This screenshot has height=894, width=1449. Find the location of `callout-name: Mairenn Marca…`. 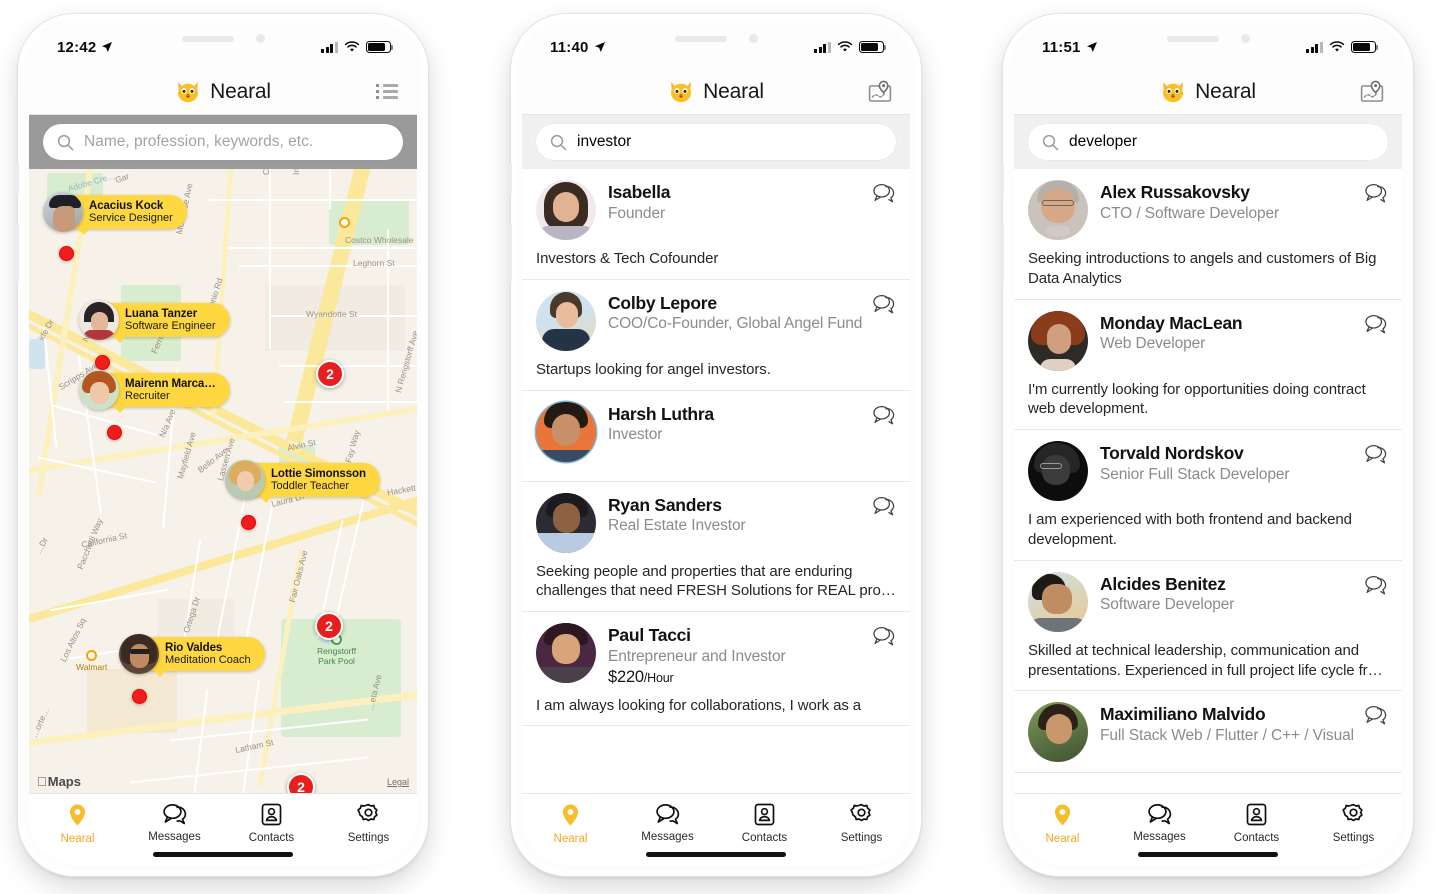

callout-name: Mairenn Marca… is located at coordinates (170, 383).